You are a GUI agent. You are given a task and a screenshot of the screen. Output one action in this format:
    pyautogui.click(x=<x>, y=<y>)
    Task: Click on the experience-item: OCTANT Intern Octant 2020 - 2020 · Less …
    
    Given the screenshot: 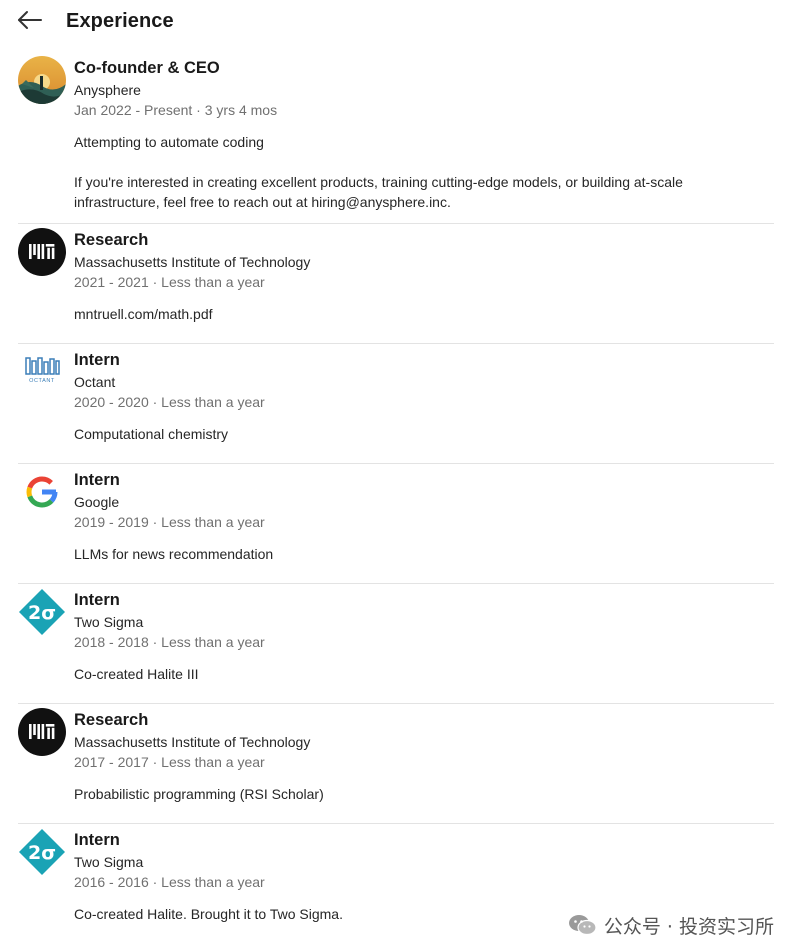 What is the action you would take?
    pyautogui.click(x=398, y=404)
    